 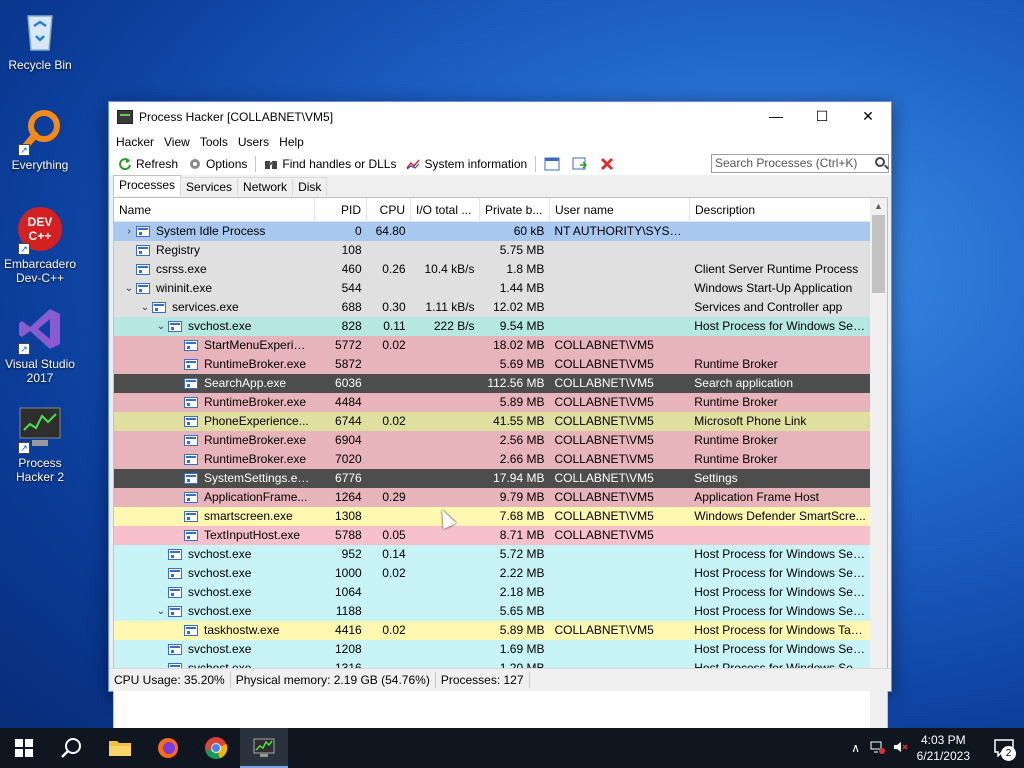 What do you see at coordinates (389, 209) in the screenshot?
I see `column-cpu: CPU` at bounding box center [389, 209].